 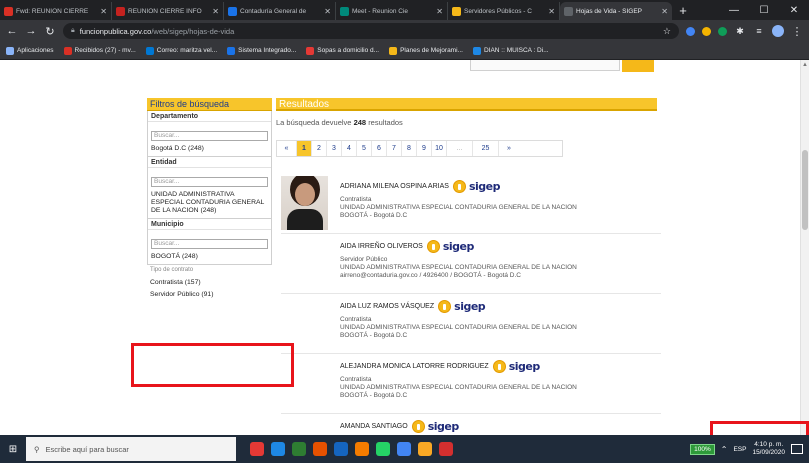 What do you see at coordinates (739, 449) in the screenshot?
I see `language-indicator: ESP` at bounding box center [739, 449].